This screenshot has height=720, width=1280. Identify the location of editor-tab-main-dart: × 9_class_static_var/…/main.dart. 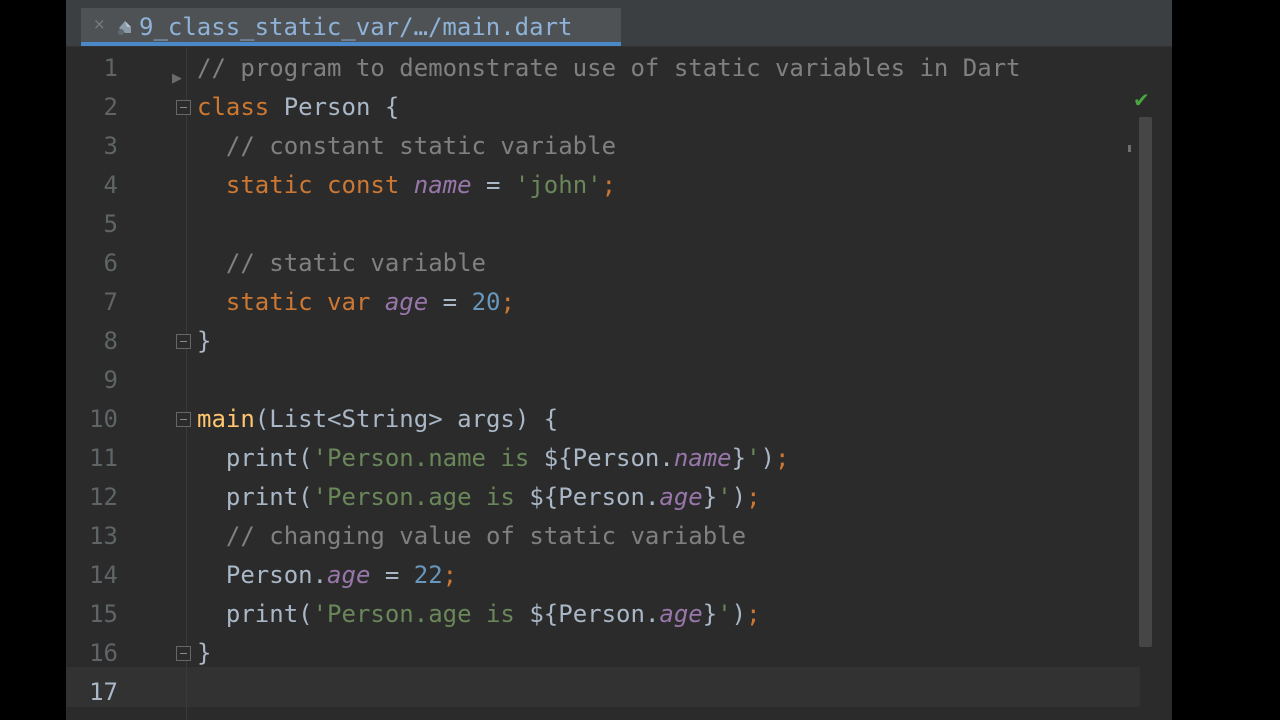
(351, 27).